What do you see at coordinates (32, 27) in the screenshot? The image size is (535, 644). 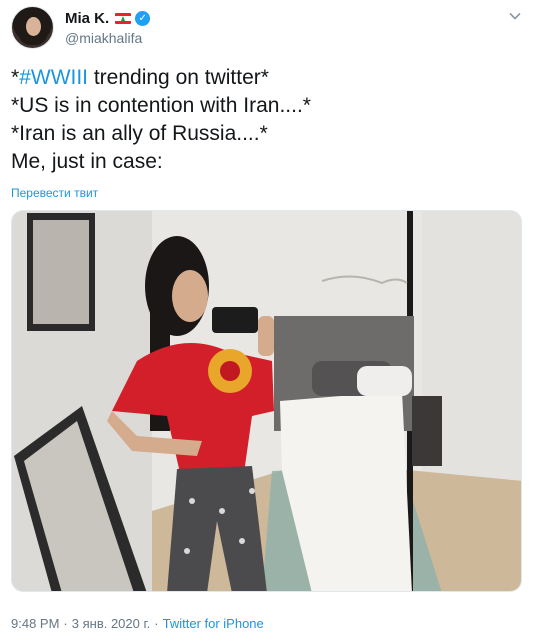 I see `avatar` at bounding box center [32, 27].